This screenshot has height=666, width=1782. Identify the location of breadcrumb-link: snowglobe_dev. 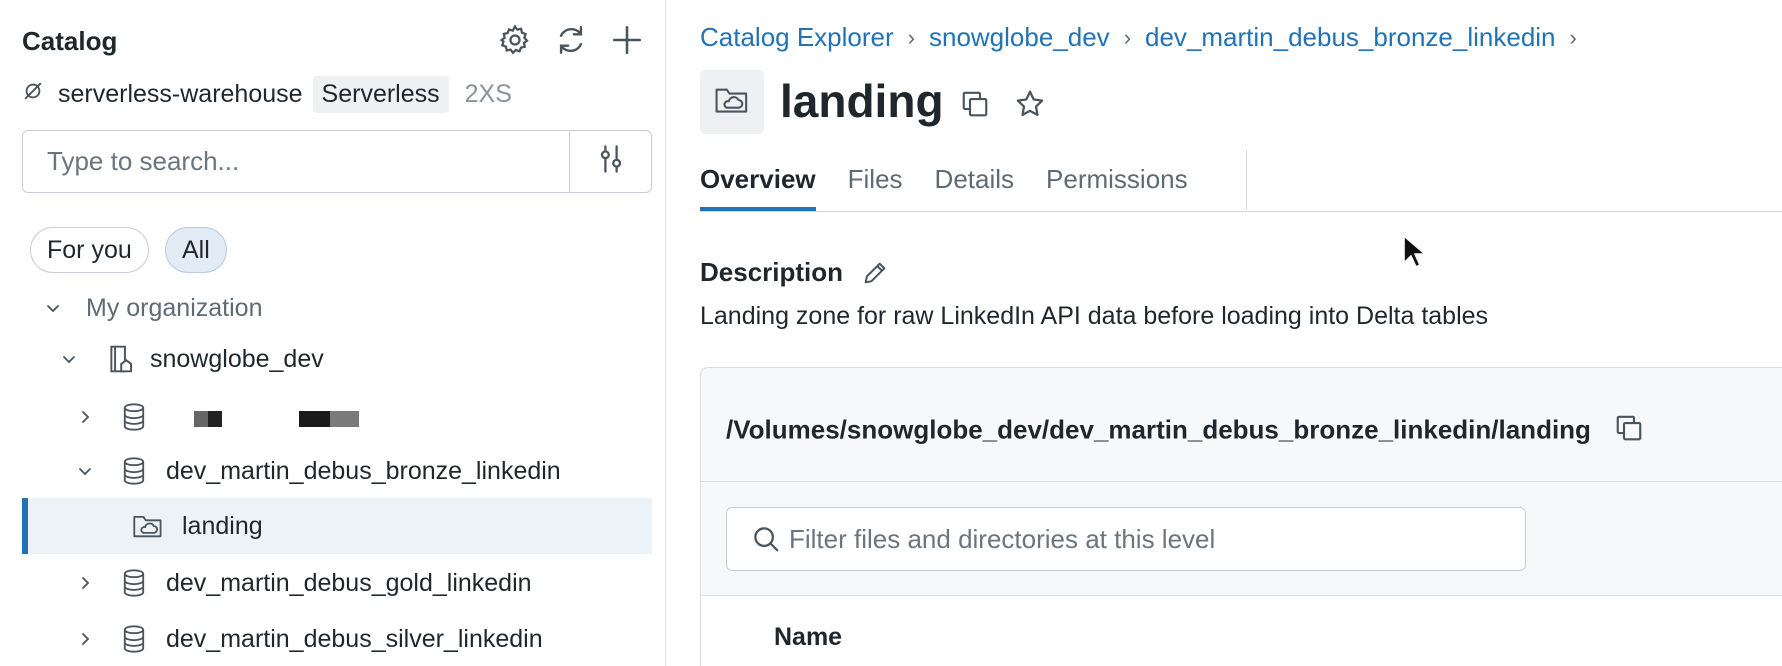
(1019, 37).